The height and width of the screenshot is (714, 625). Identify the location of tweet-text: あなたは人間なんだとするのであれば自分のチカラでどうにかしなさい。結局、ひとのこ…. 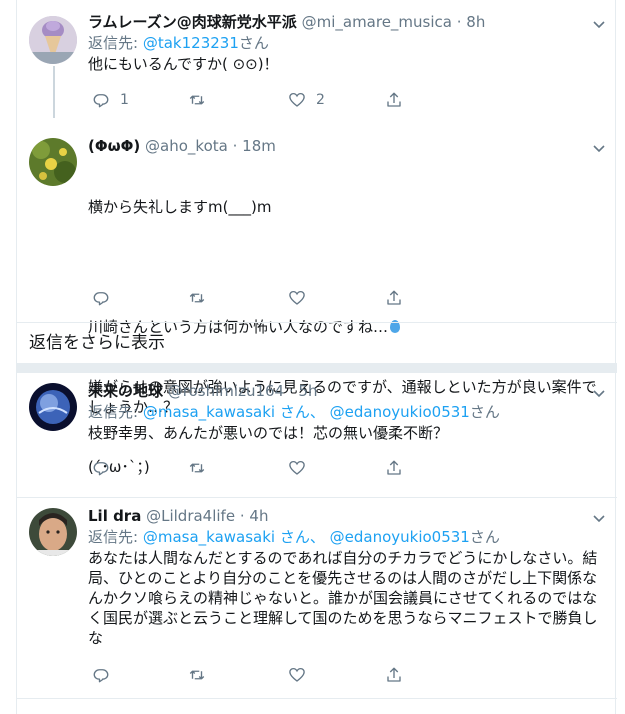
(343, 598).